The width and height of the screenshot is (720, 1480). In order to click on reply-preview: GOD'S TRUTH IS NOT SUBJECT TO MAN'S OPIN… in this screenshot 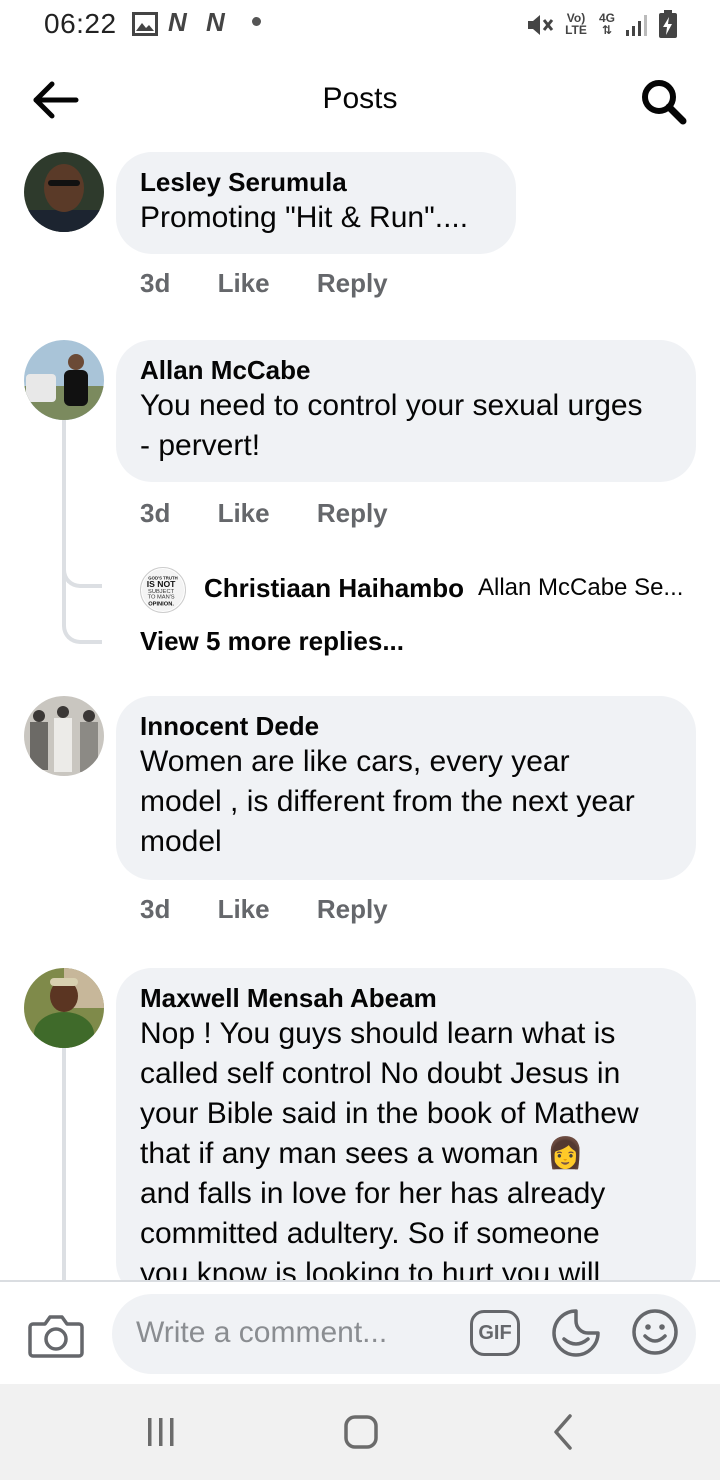, I will do `click(425, 590)`.